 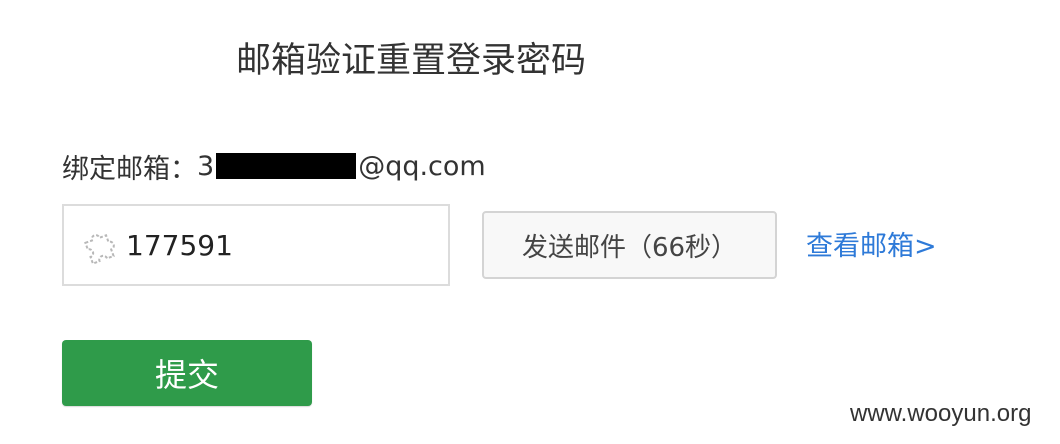 What do you see at coordinates (206, 166) in the screenshot?
I see `bound-email-prefix: 3` at bounding box center [206, 166].